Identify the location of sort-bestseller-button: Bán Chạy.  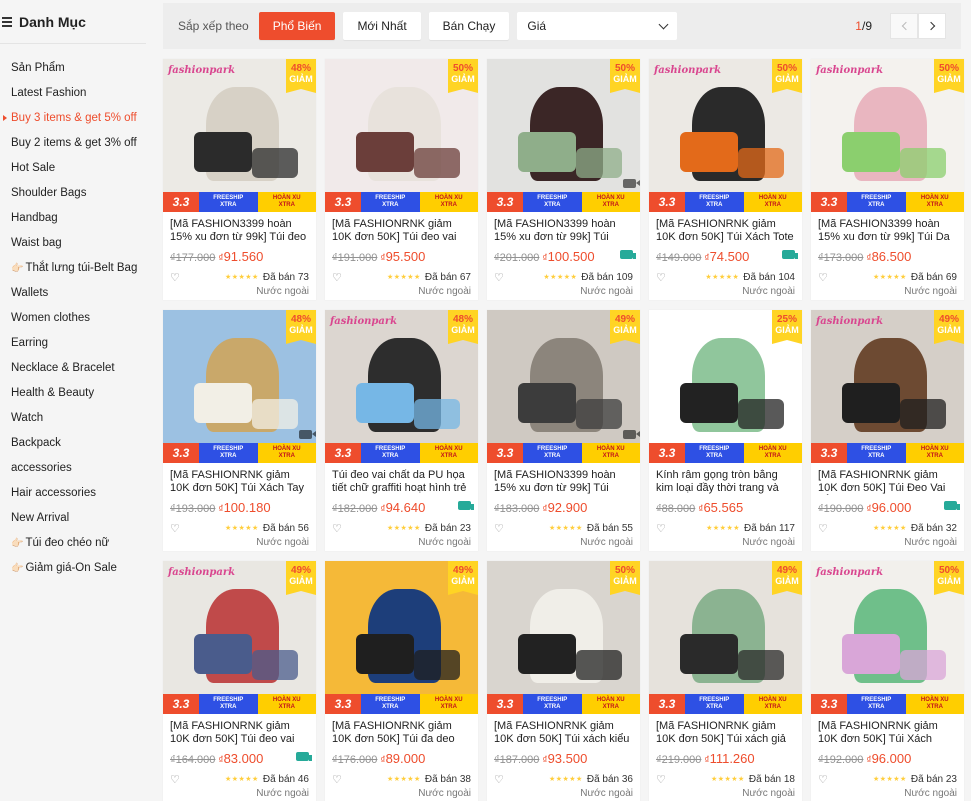
(469, 26).